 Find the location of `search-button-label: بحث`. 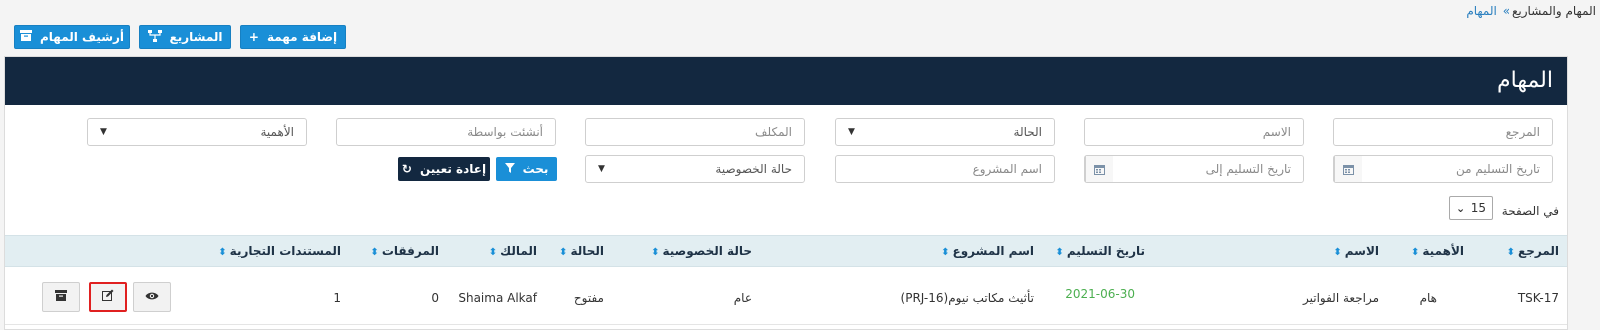

search-button-label: بحث is located at coordinates (535, 169).